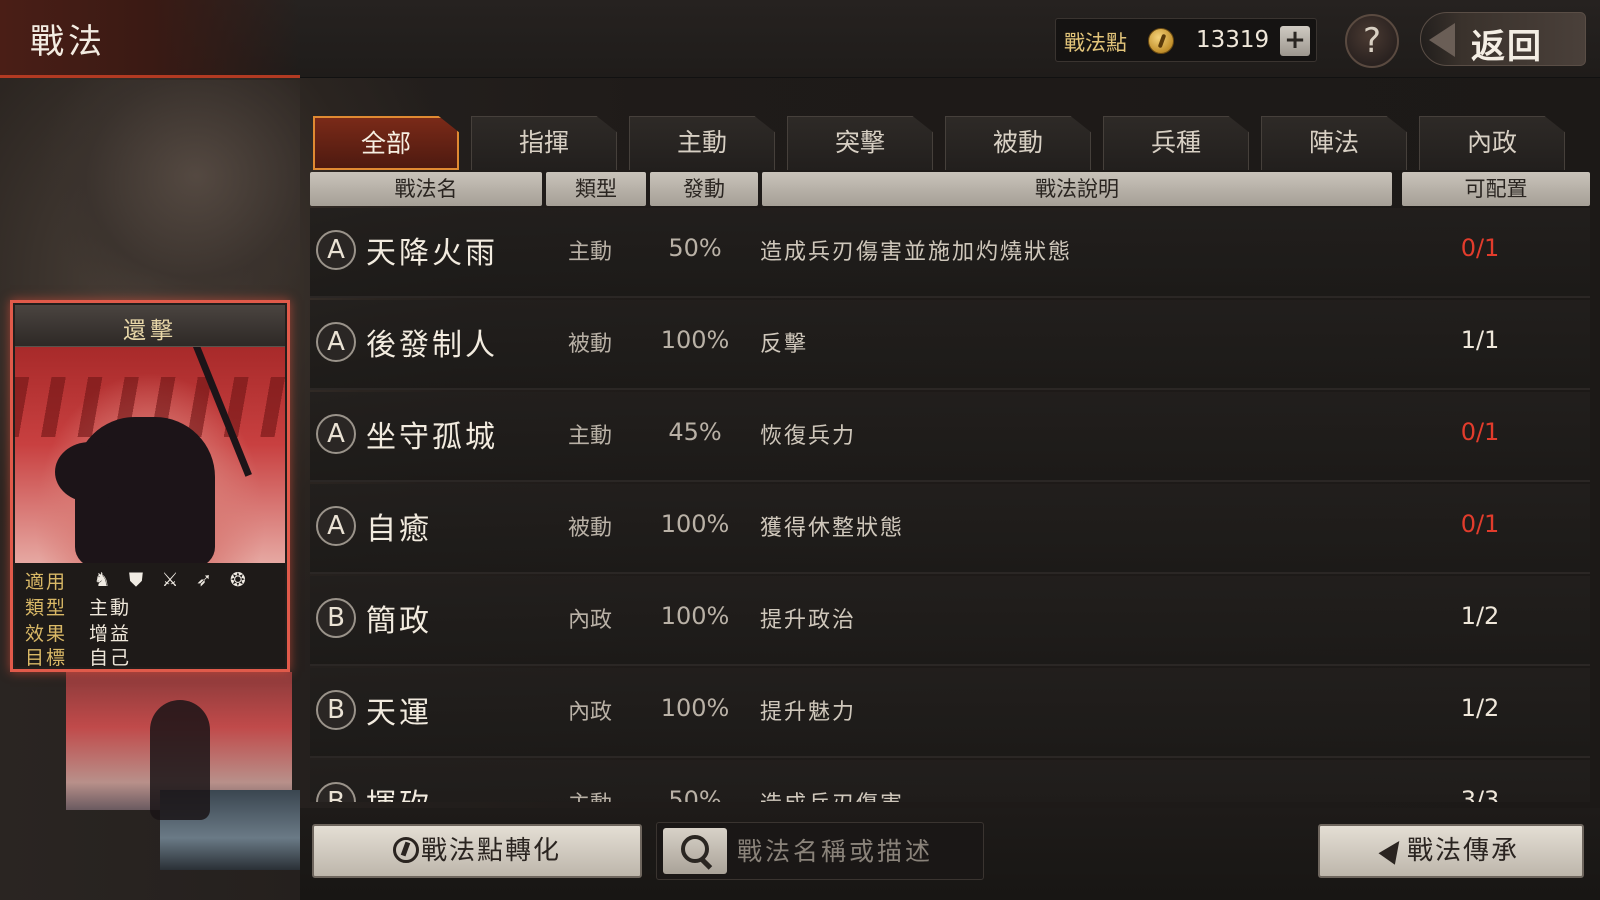 This screenshot has width=1600, height=900. What do you see at coordinates (1018, 143) in the screenshot?
I see `tab-passive: 被動` at bounding box center [1018, 143].